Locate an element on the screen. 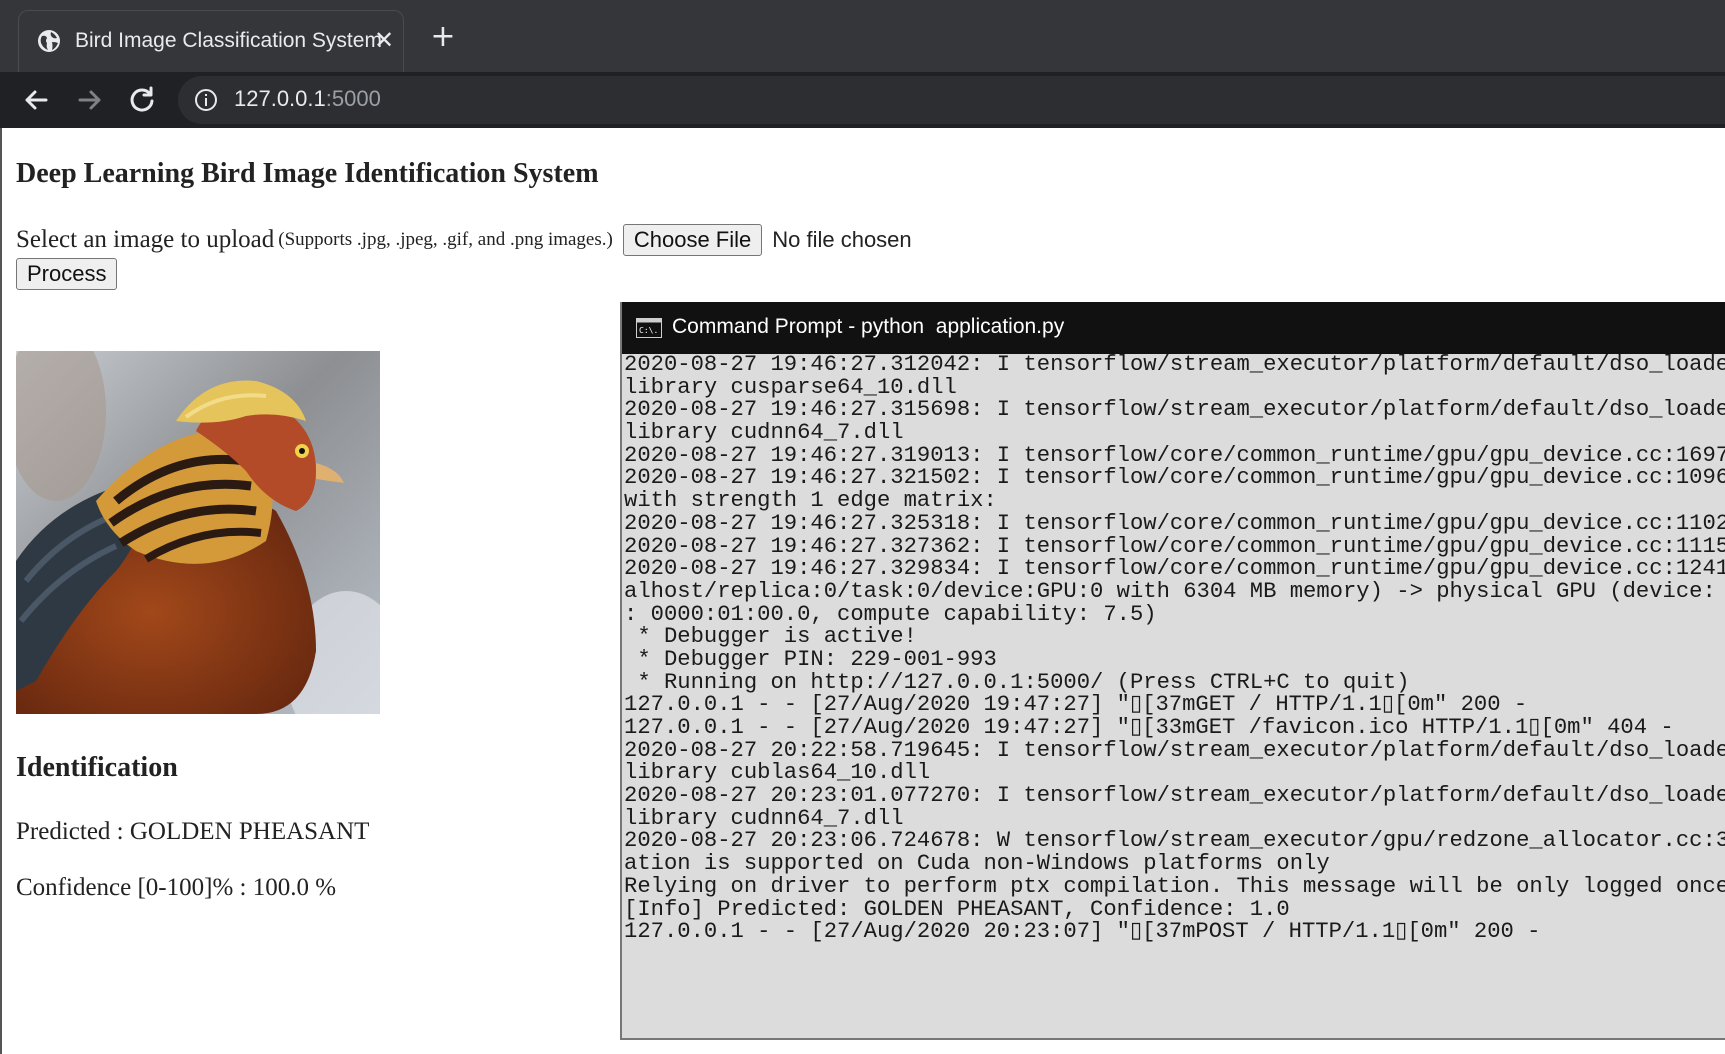  console-line: * Debugger is active! is located at coordinates (770, 637).